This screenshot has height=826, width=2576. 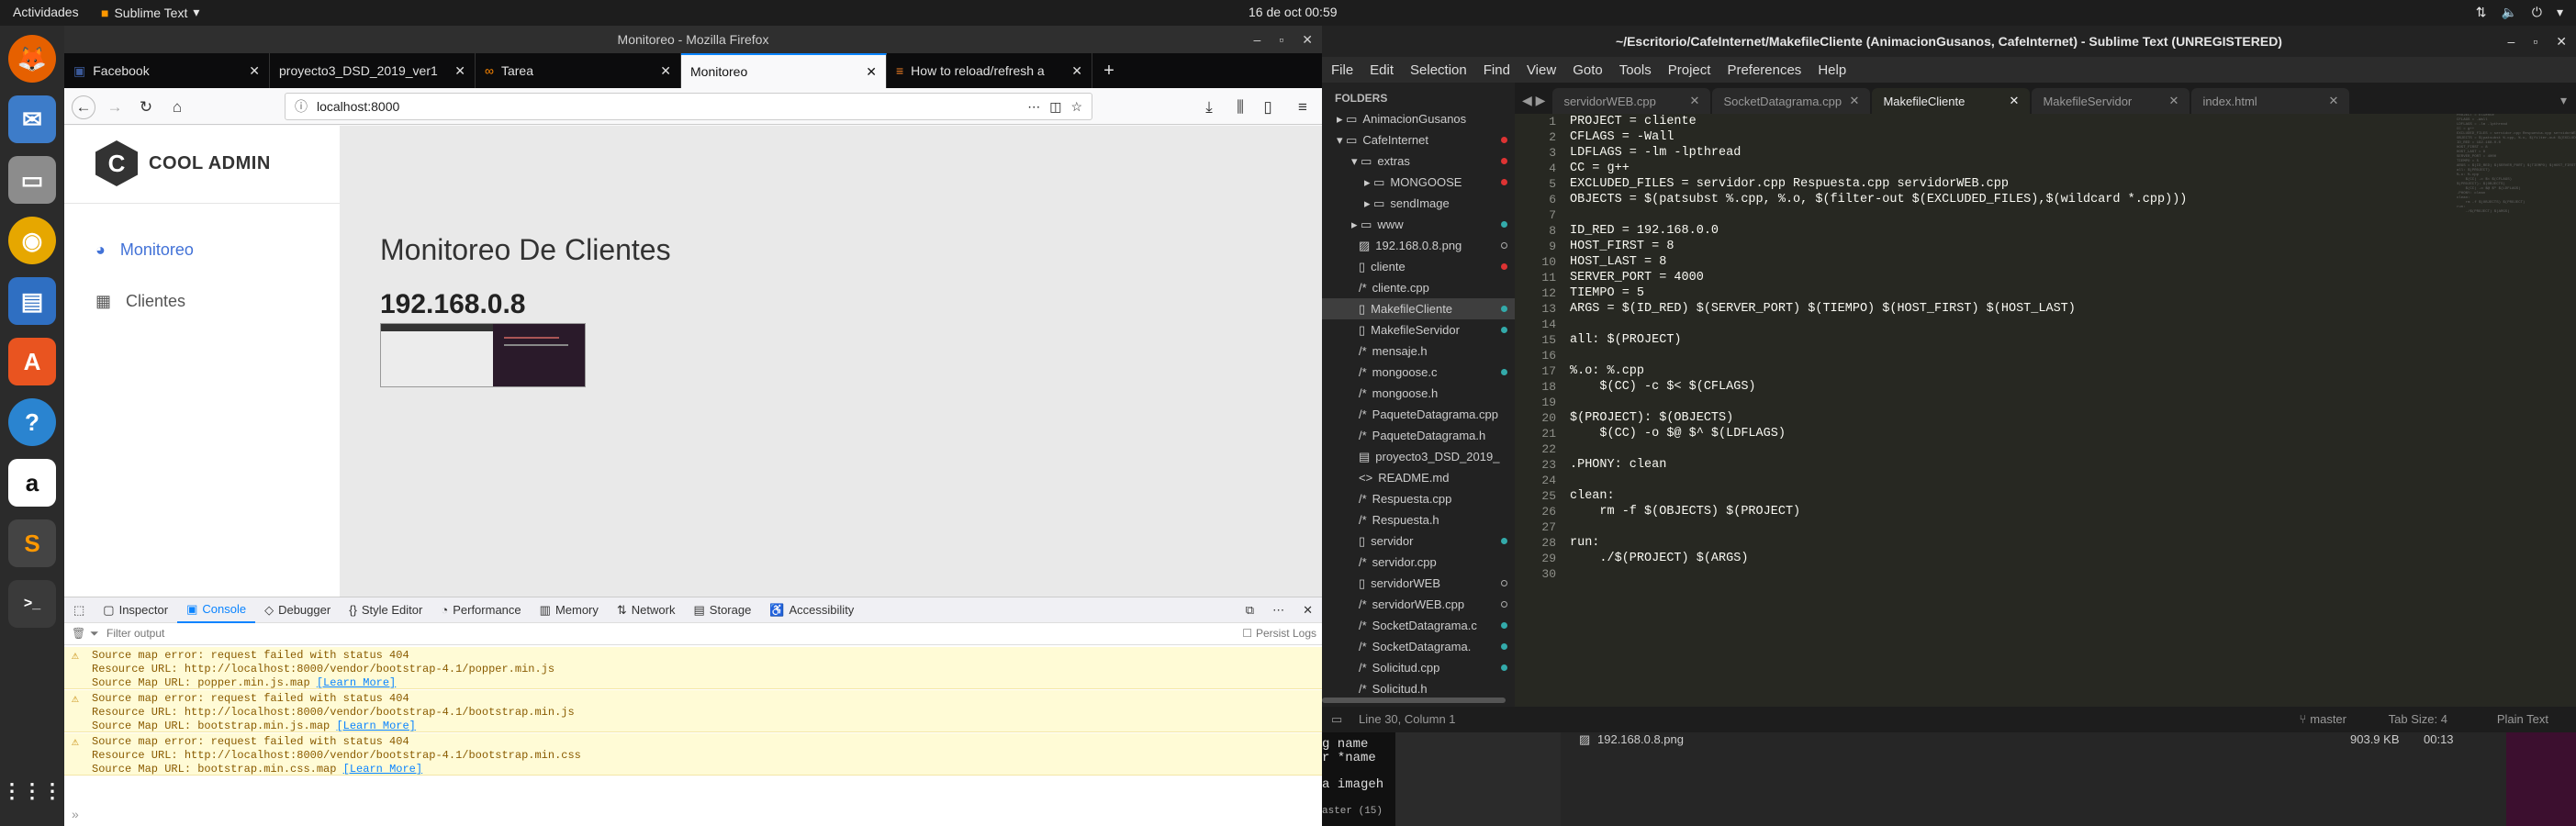 What do you see at coordinates (1418, 688) in the screenshot?
I see `tree-file: /* Solicitud.h` at bounding box center [1418, 688].